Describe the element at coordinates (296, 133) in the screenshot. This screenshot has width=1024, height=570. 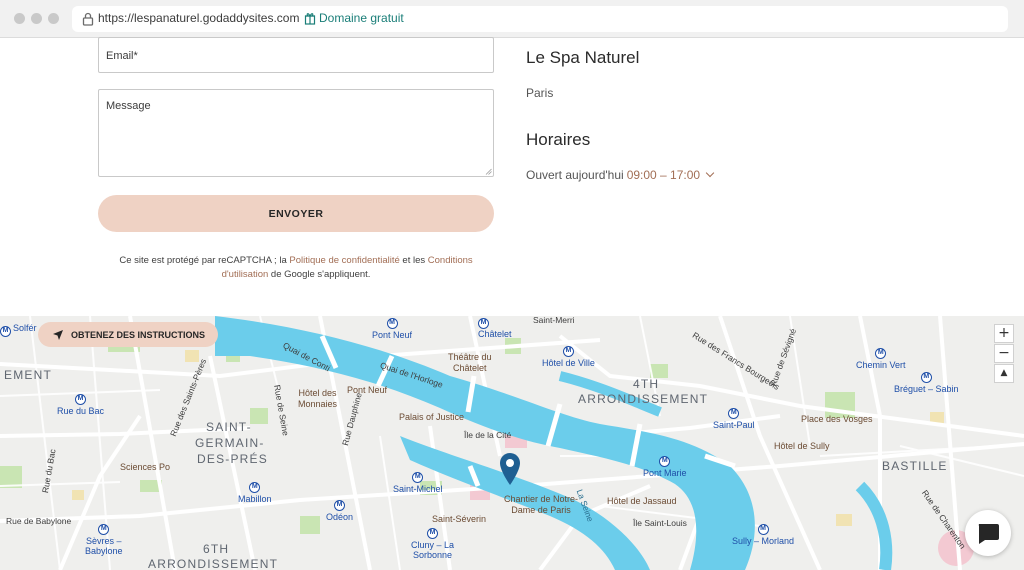
I see `message-field: Message` at that location.